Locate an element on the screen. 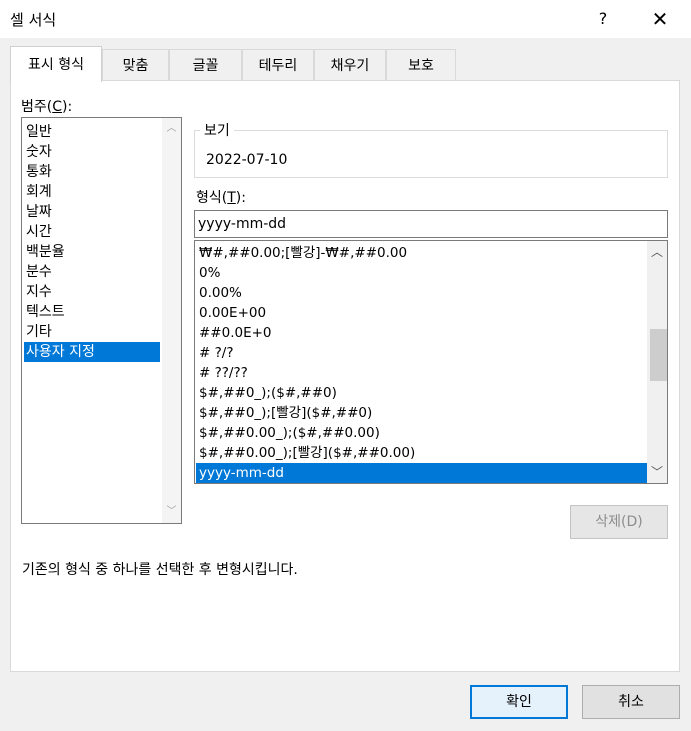 This screenshot has width=691, height=731. list-item: $#,##0_);($#,##0) is located at coordinates (422, 393).